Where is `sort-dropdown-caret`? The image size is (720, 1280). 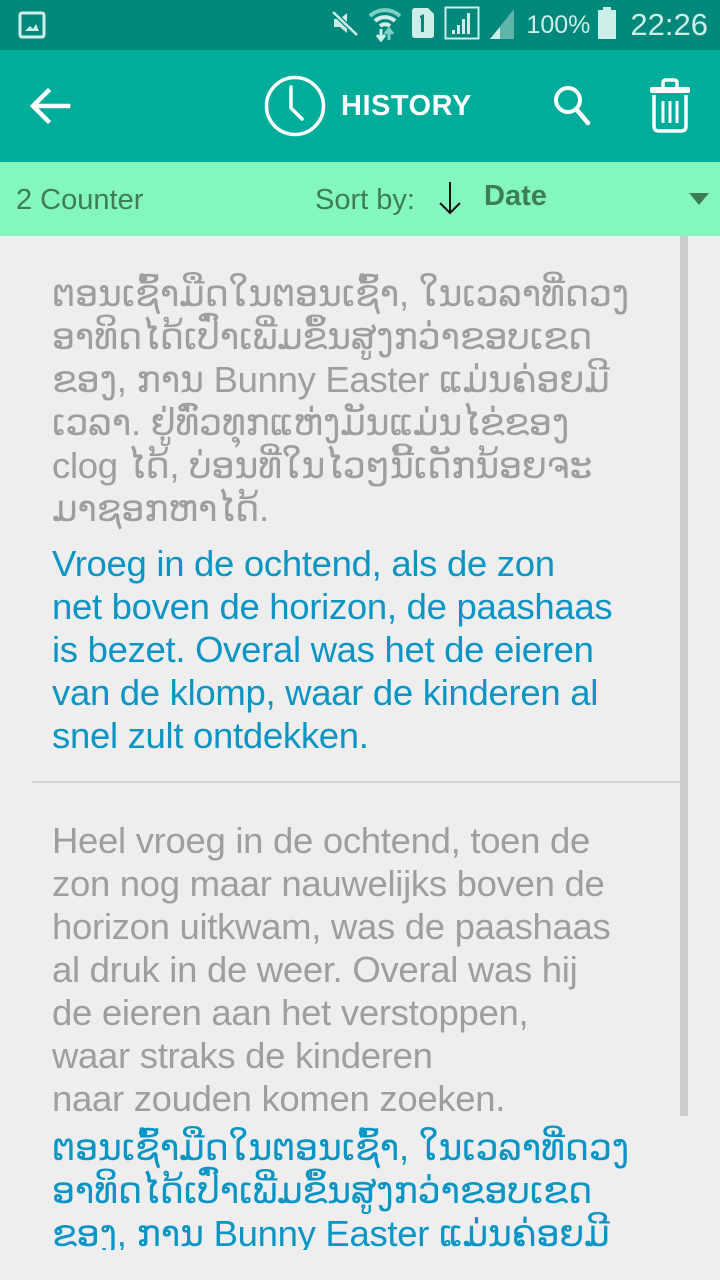 sort-dropdown-caret is located at coordinates (699, 199).